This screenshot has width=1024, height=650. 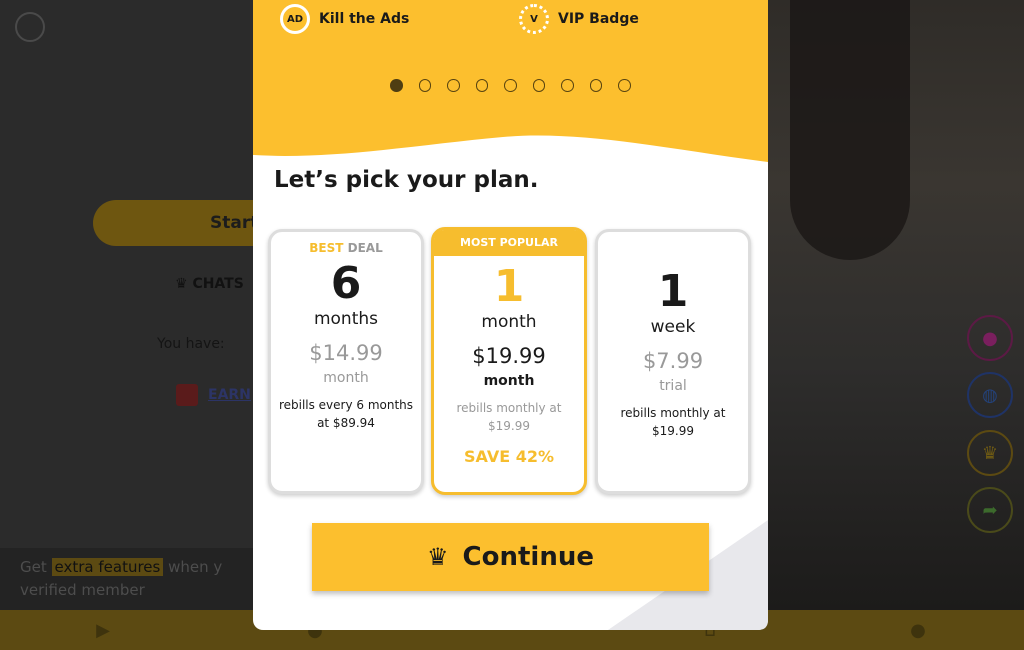 I want to click on plan-unit: month, so click(x=509, y=322).